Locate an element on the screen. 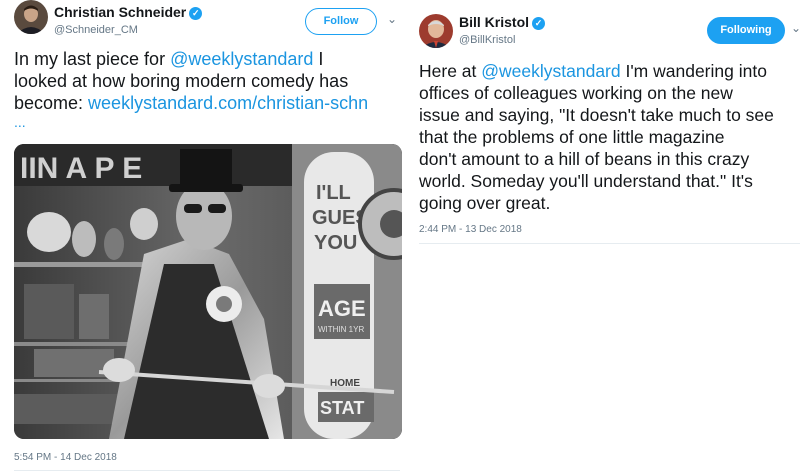 This screenshot has width=800, height=472. tweet-text-line: I is located at coordinates (318, 59).